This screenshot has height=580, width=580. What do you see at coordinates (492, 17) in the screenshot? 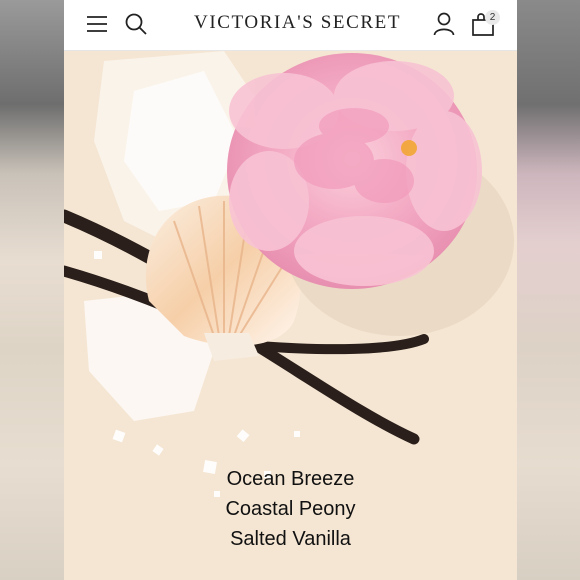
I see `bag-count-badge: 2` at bounding box center [492, 17].